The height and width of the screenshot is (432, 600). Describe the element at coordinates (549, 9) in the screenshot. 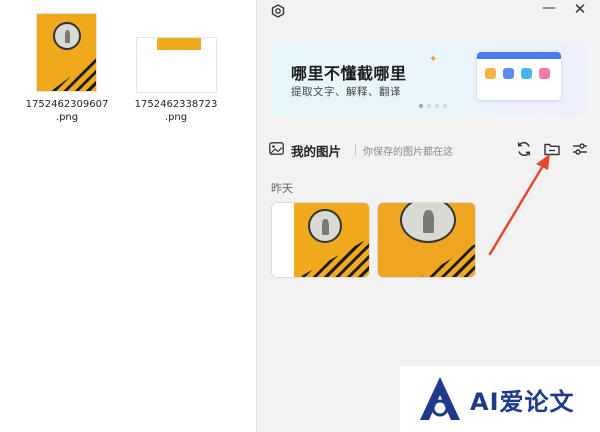

I see `minimize-button: —` at that location.